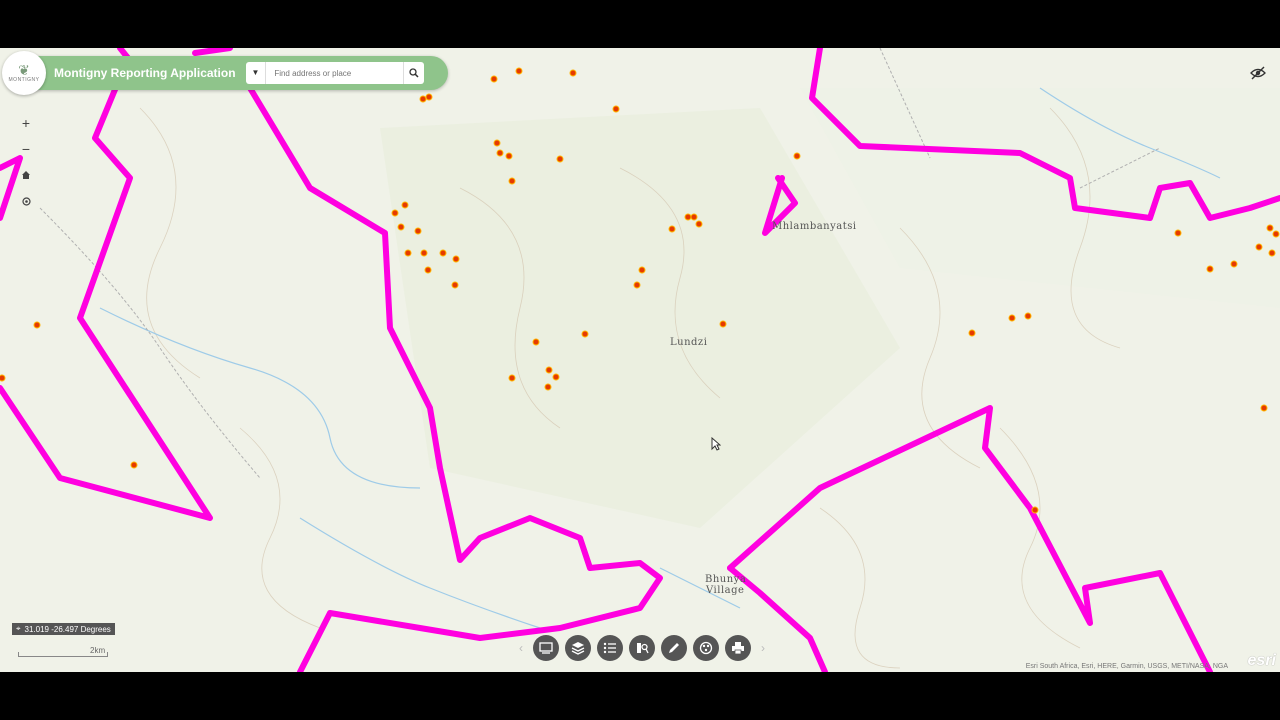 This screenshot has height=720, width=1280. I want to click on my-location-button, so click(26, 201).